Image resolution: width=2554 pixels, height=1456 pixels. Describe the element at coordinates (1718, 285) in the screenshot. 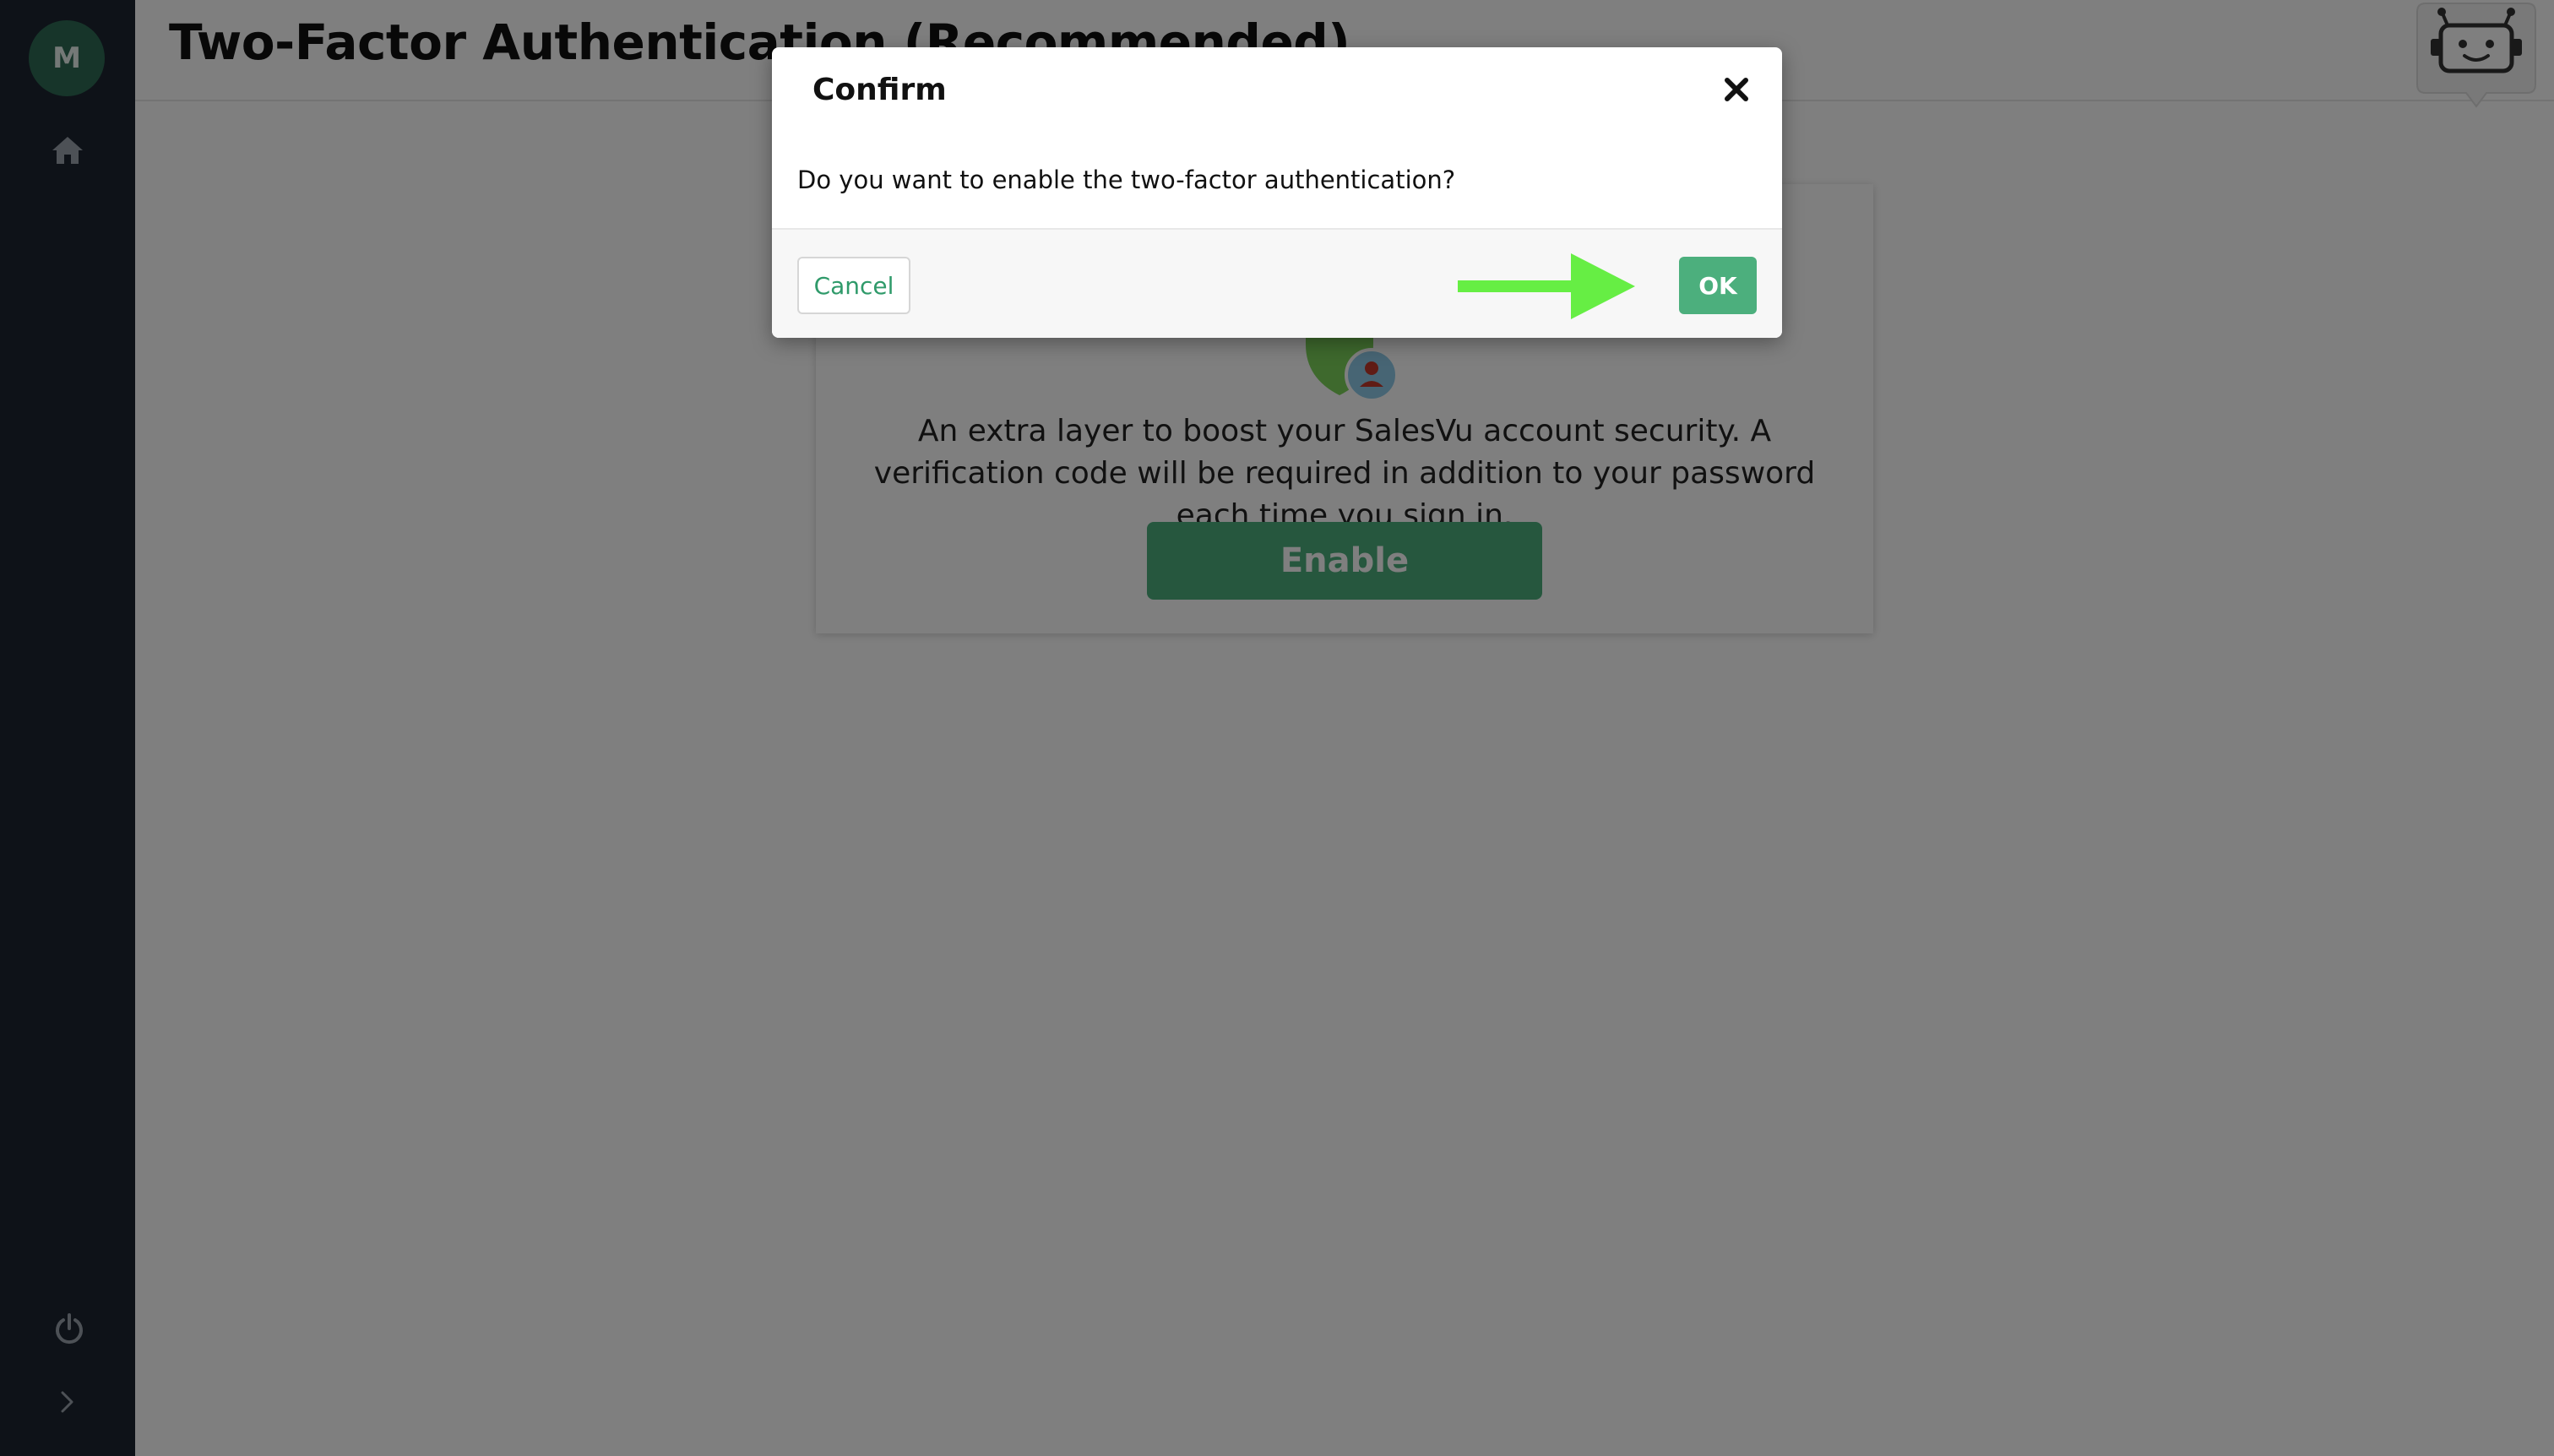

I see `ok-button: OK` at that location.